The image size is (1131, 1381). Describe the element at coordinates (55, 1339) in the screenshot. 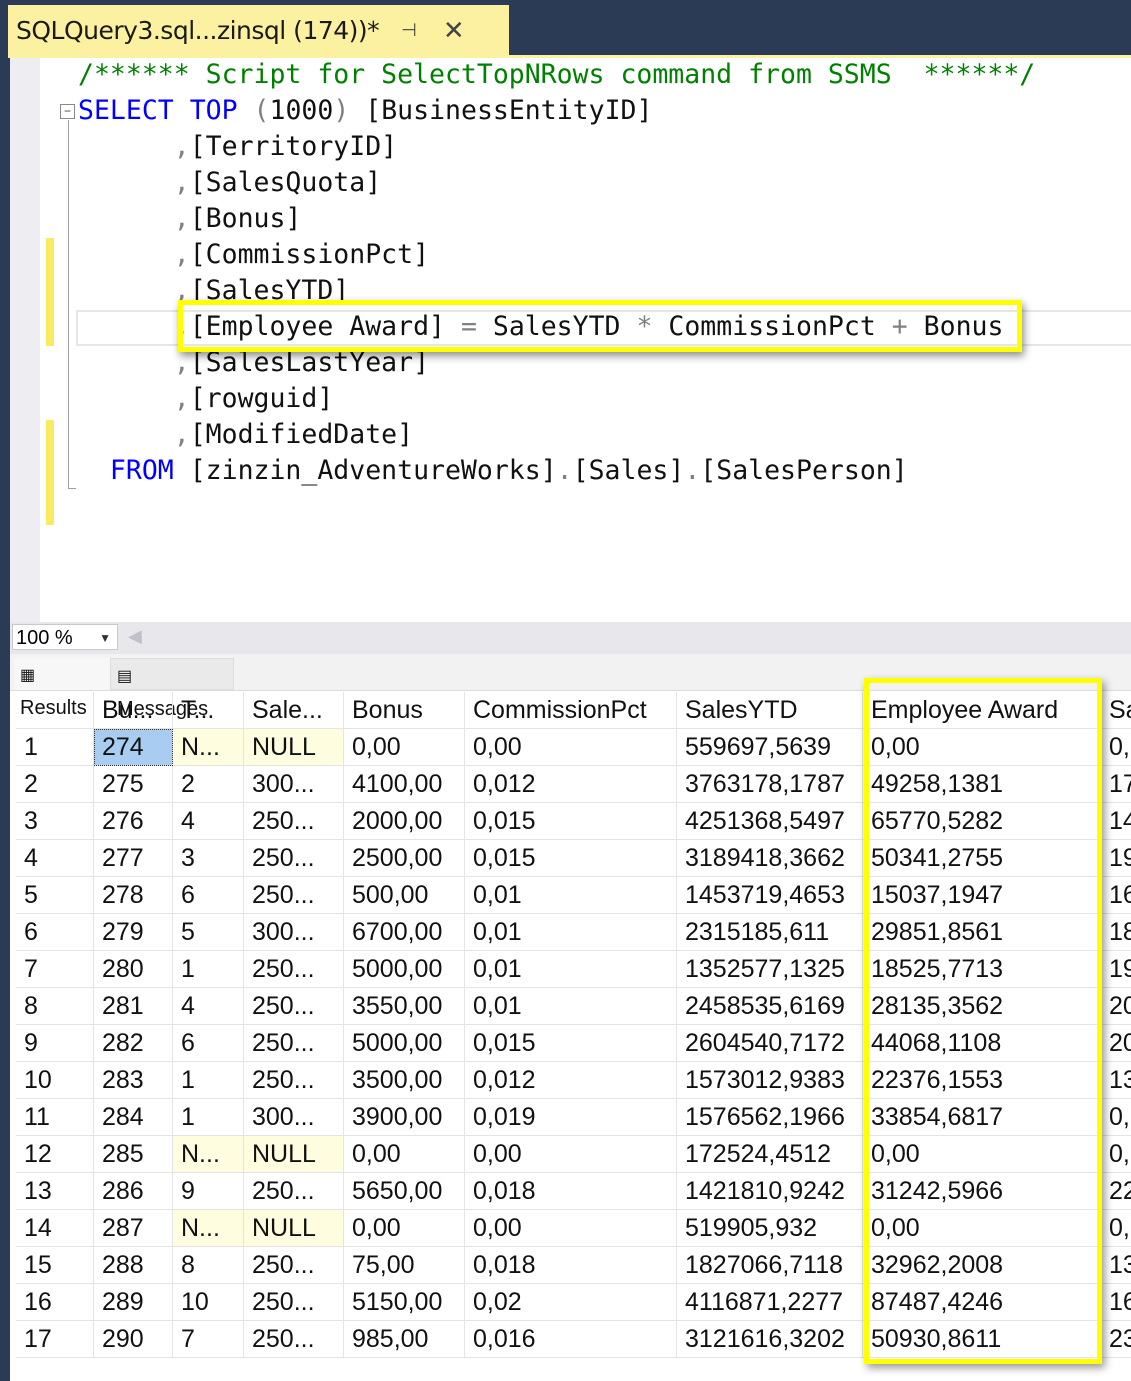

I see `row-number: 17` at that location.